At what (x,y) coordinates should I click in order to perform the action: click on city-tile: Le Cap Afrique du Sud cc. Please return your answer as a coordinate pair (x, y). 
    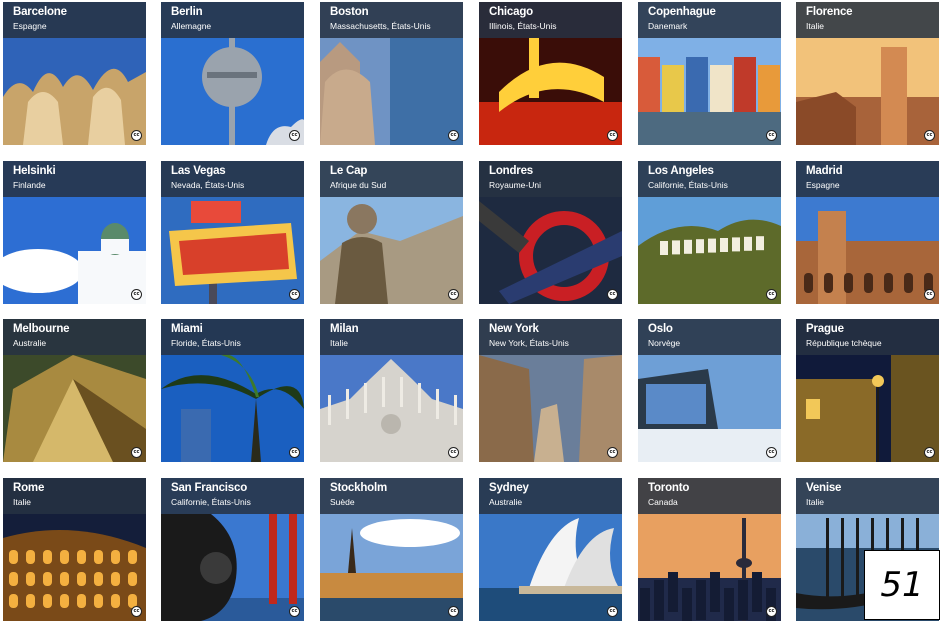
    Looking at the image, I should click on (391, 232).